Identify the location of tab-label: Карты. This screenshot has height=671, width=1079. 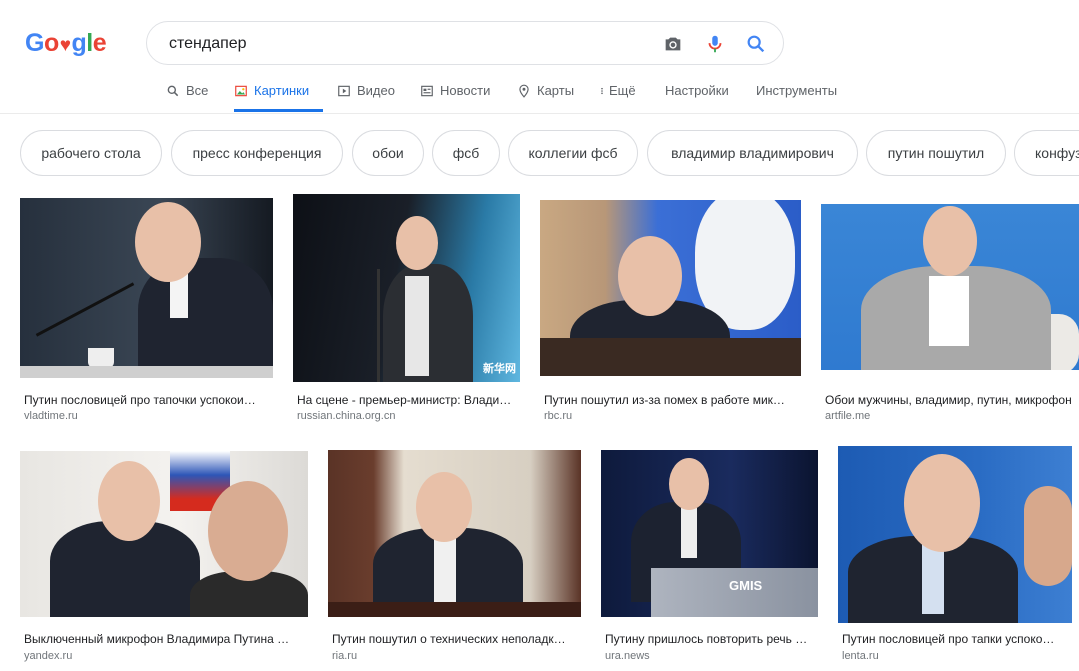
(556, 90).